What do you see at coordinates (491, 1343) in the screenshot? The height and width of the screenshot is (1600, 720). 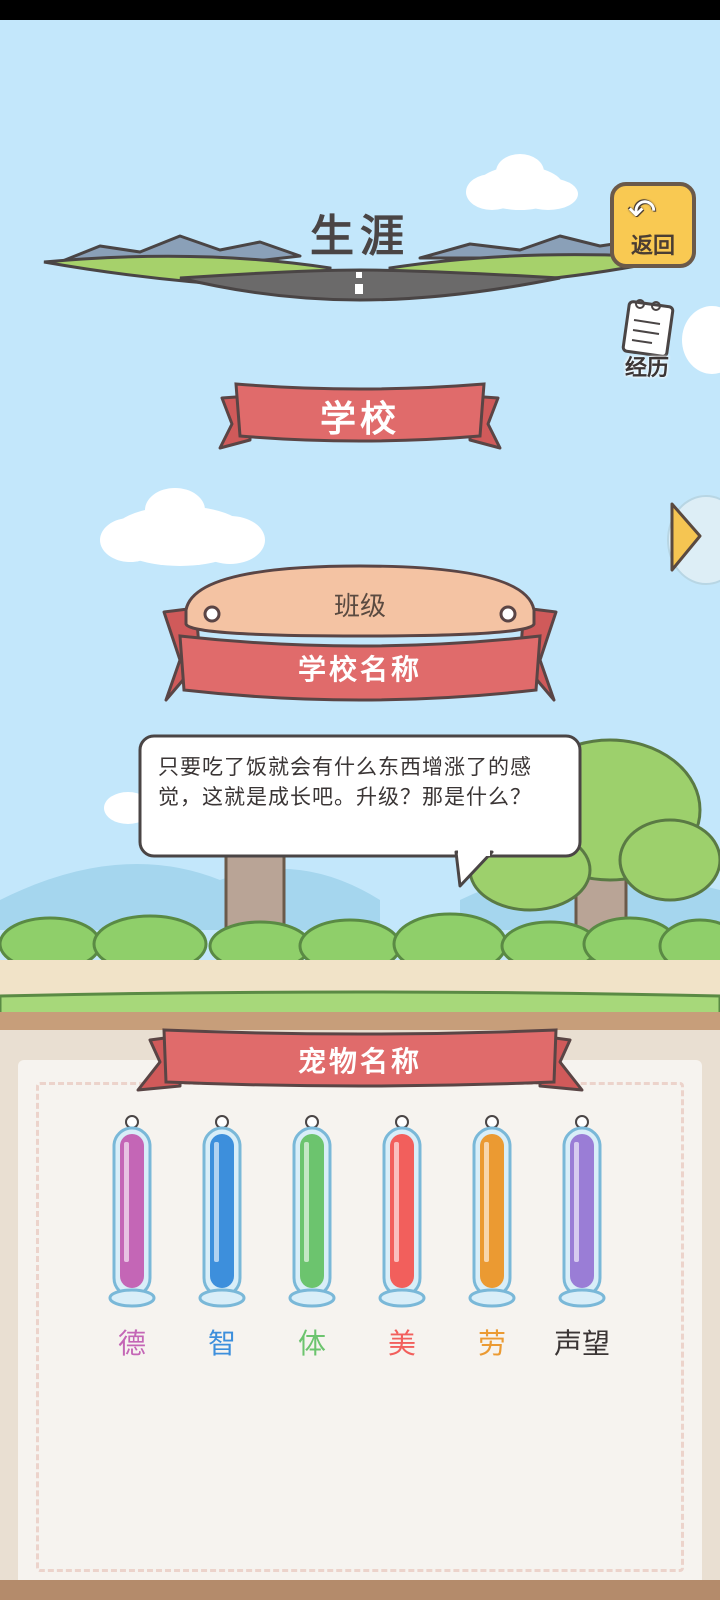 I see `stat-label-5: 劳` at bounding box center [491, 1343].